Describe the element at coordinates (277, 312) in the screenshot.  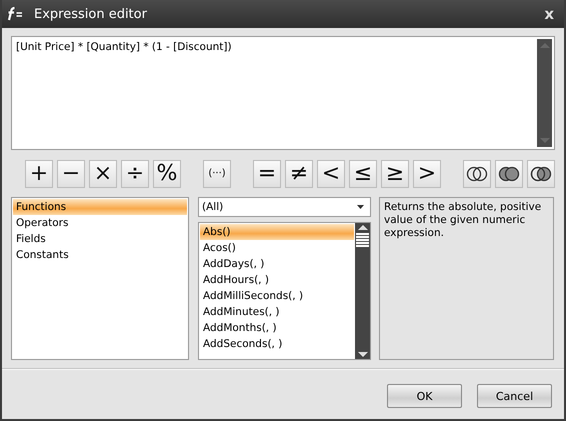
I see `function-item: AddMinutes(, )` at that location.